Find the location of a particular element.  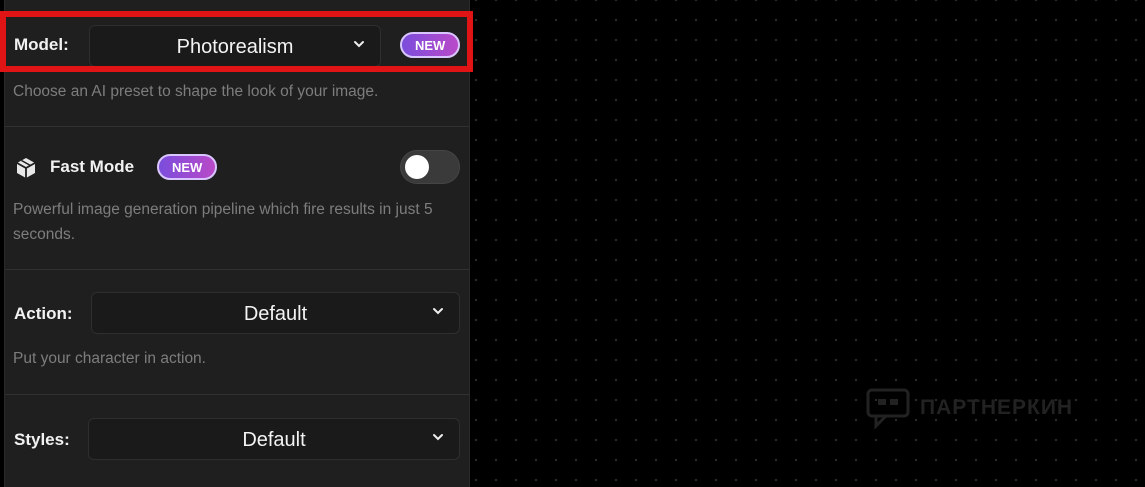

fast-mode-badge-text: NEW is located at coordinates (187, 167).